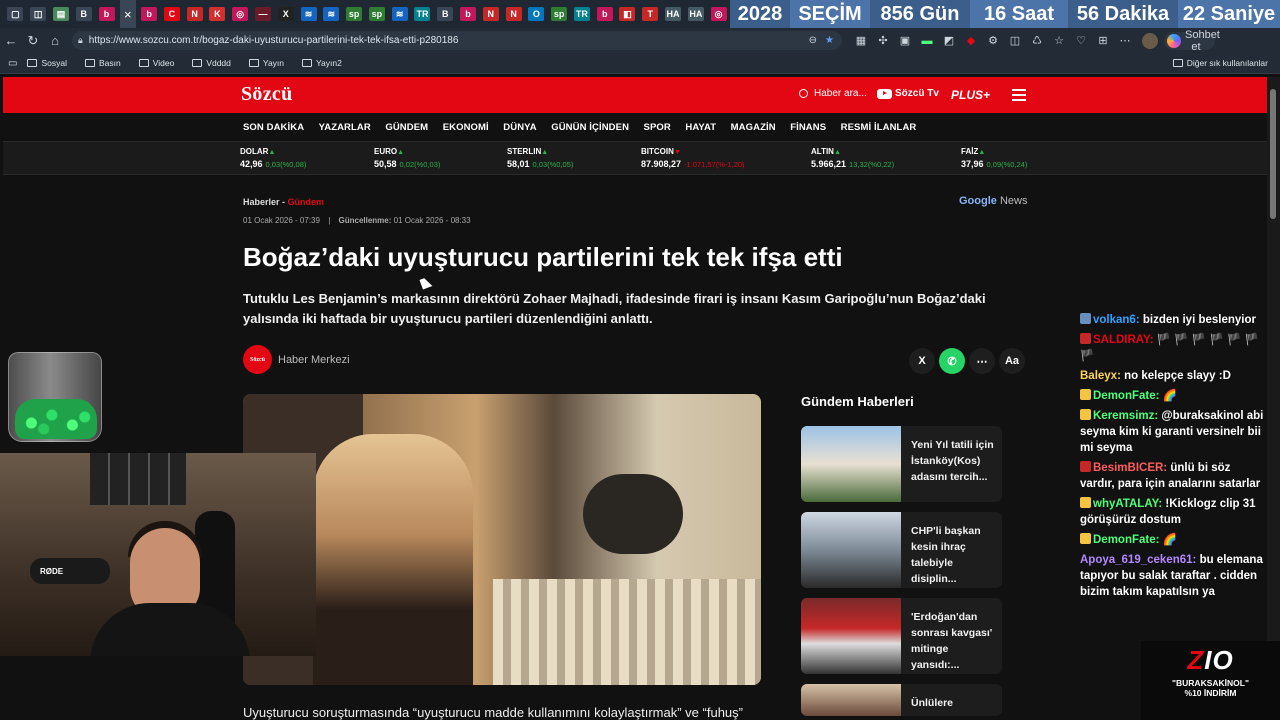  I want to click on nav-item: MAGAZİN, so click(753, 127).